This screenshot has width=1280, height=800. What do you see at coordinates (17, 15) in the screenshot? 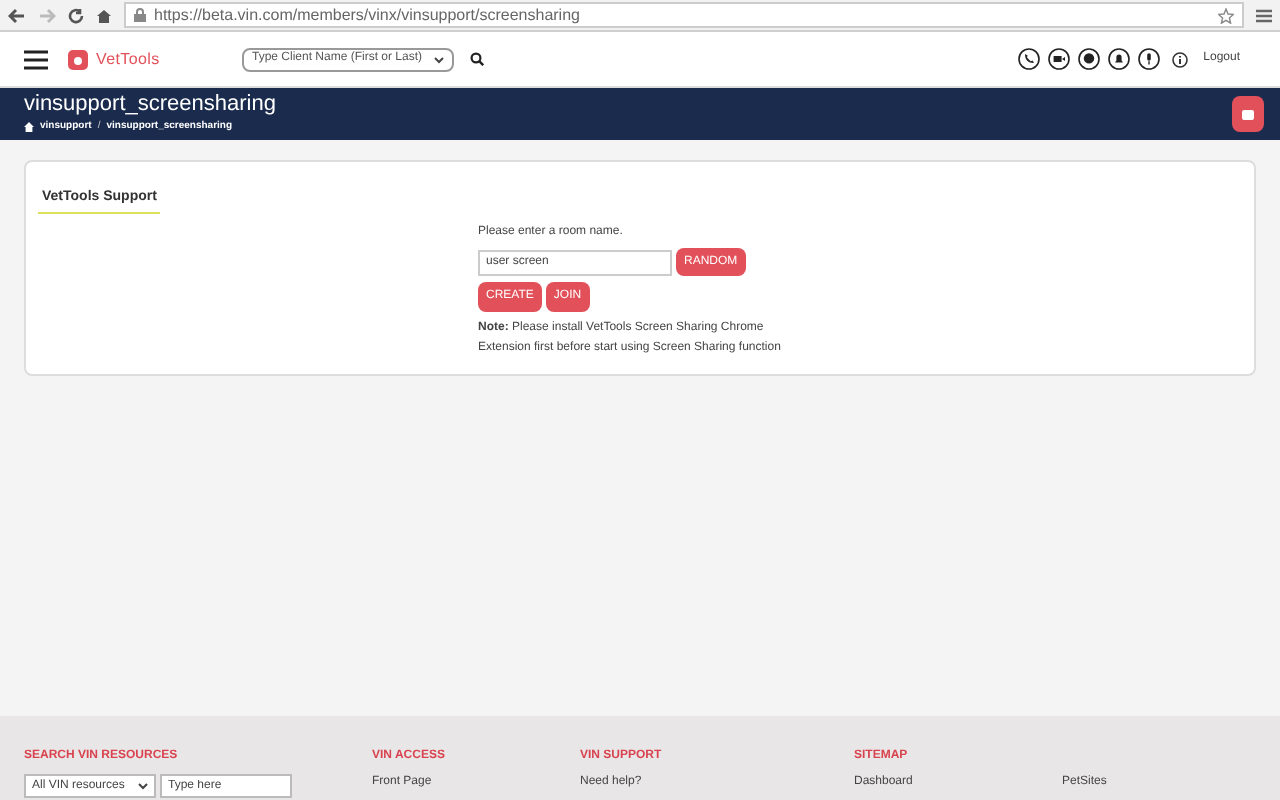
I see `back-icon` at bounding box center [17, 15].